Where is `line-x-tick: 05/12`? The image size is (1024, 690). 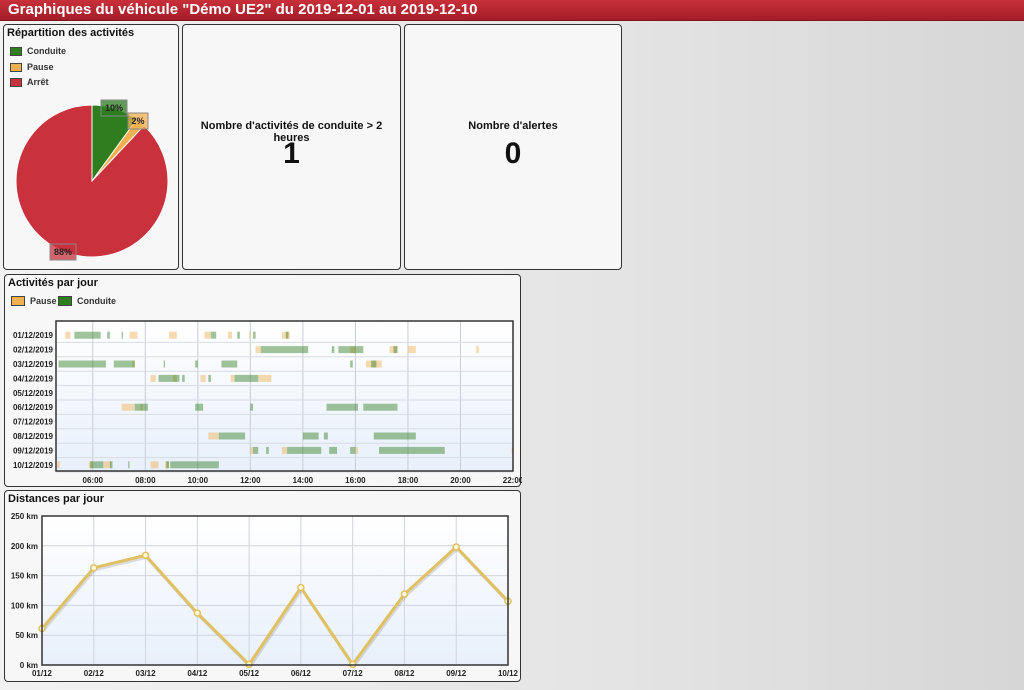 line-x-tick: 05/12 is located at coordinates (249, 673).